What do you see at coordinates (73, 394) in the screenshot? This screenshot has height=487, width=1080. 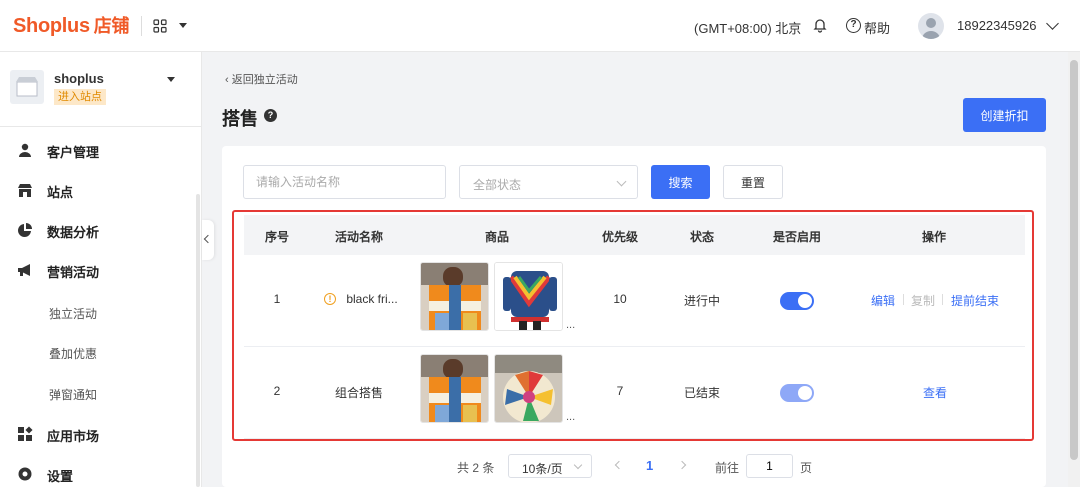 I see `sidebar-subitem-popup: 弹窗通知` at bounding box center [73, 394].